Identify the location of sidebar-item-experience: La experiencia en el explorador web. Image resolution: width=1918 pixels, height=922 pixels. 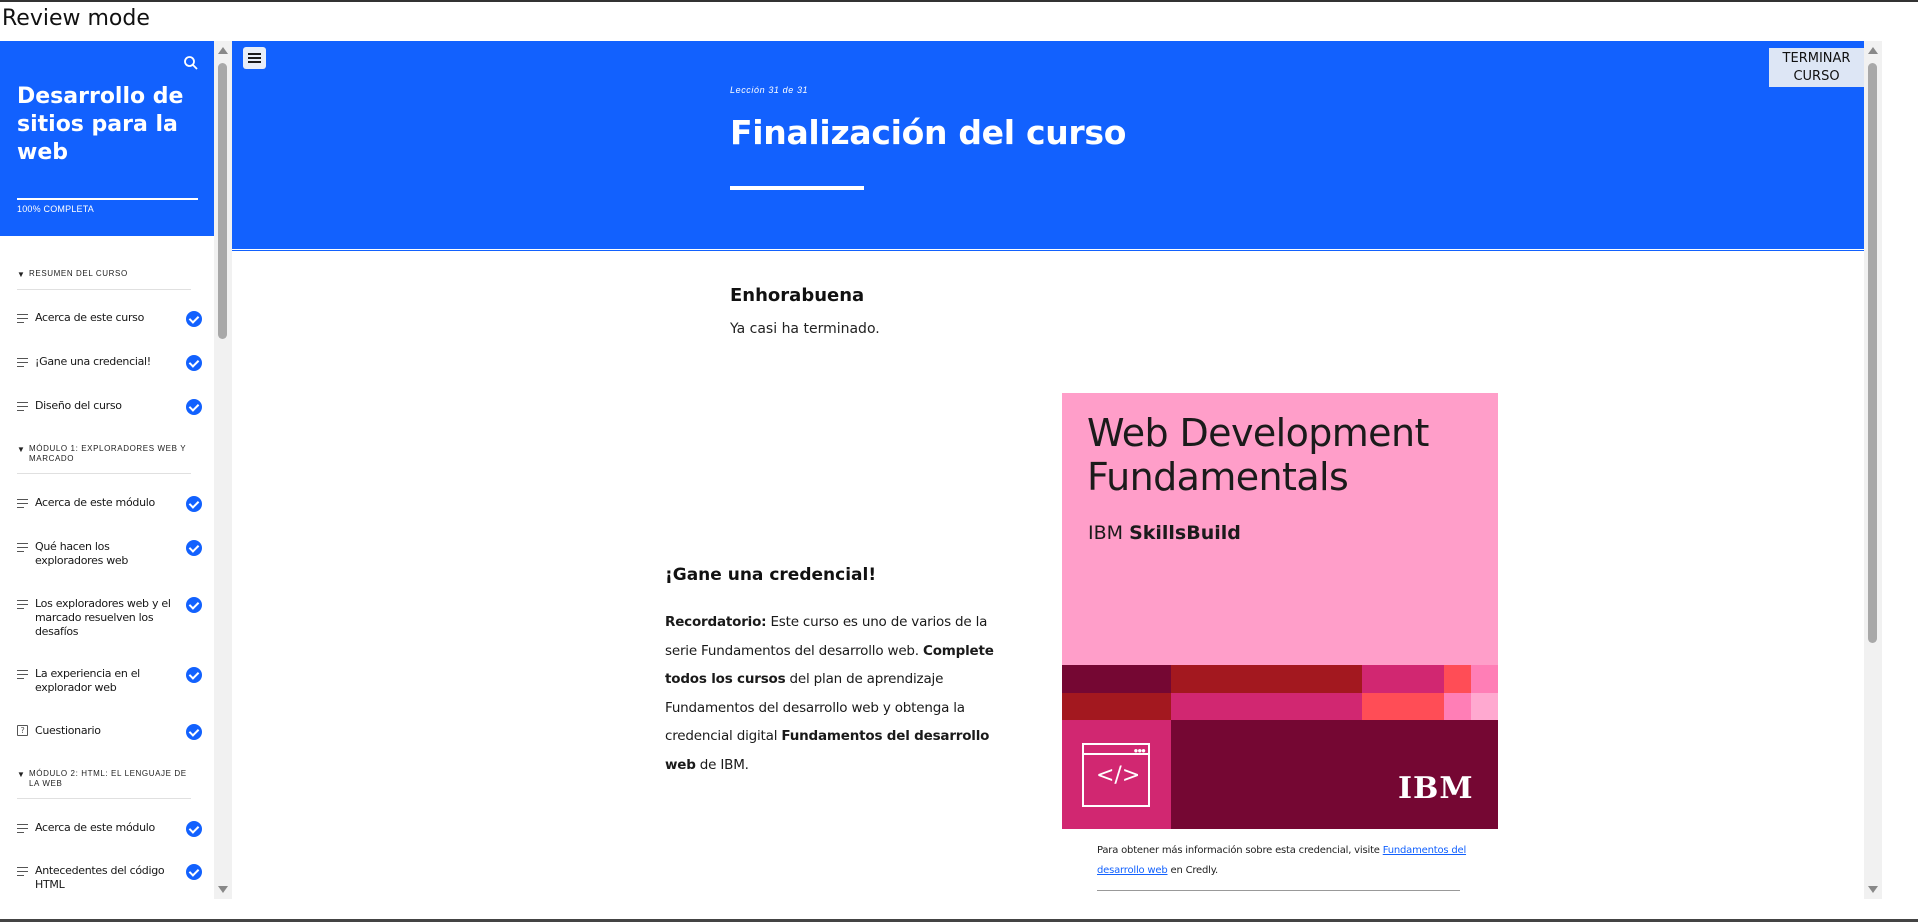
(109, 681).